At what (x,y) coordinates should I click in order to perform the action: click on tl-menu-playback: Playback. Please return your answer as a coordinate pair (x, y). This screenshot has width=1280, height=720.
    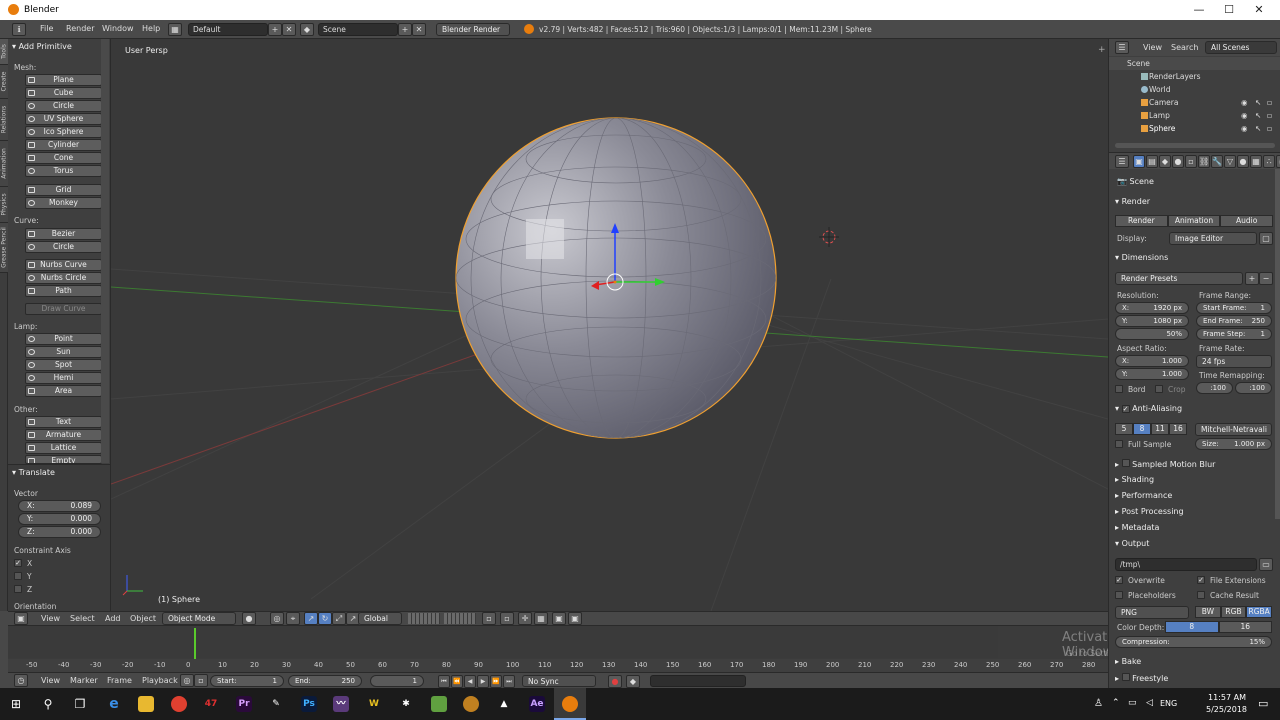
    Looking at the image, I should click on (160, 681).